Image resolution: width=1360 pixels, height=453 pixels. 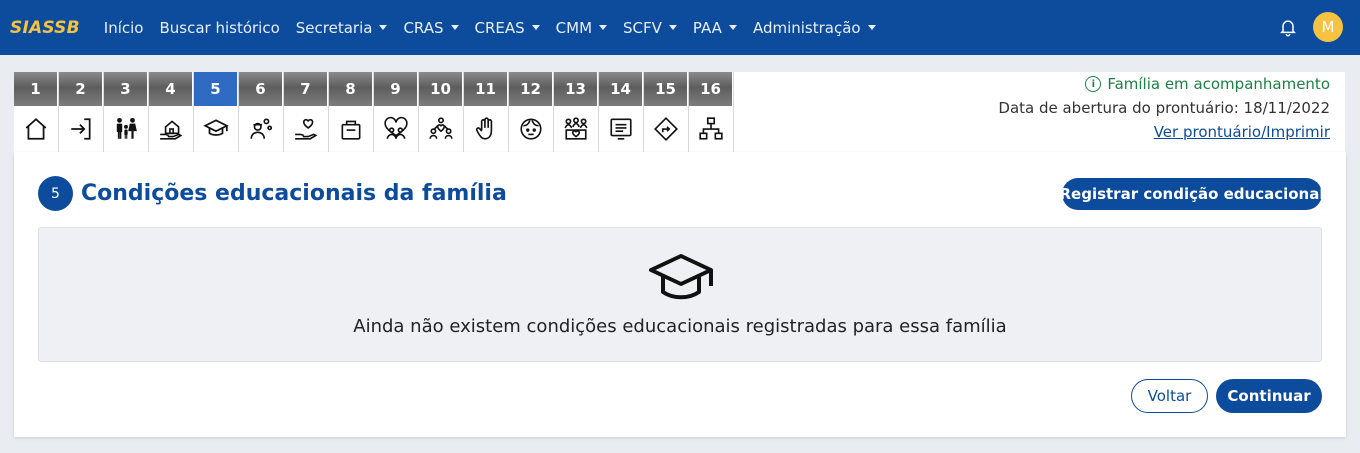 What do you see at coordinates (126, 129) in the screenshot?
I see `family-icon` at bounding box center [126, 129].